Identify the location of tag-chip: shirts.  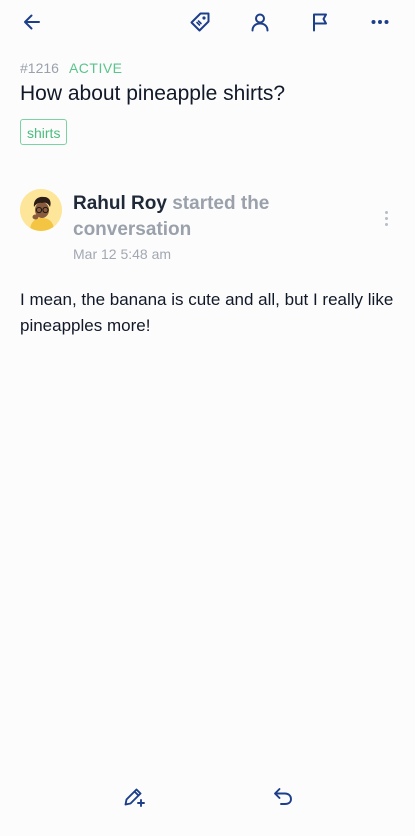
(44, 132).